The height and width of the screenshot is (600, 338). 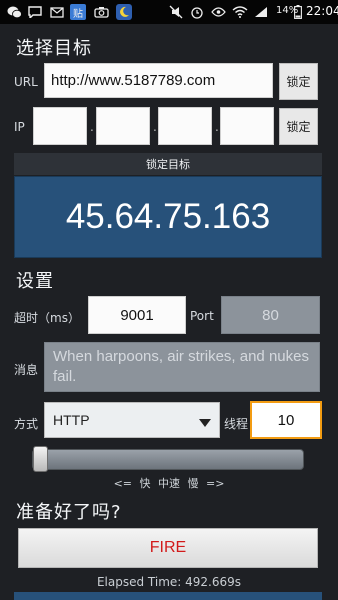 What do you see at coordinates (137, 315) in the screenshot?
I see `timeout-input` at bounding box center [137, 315].